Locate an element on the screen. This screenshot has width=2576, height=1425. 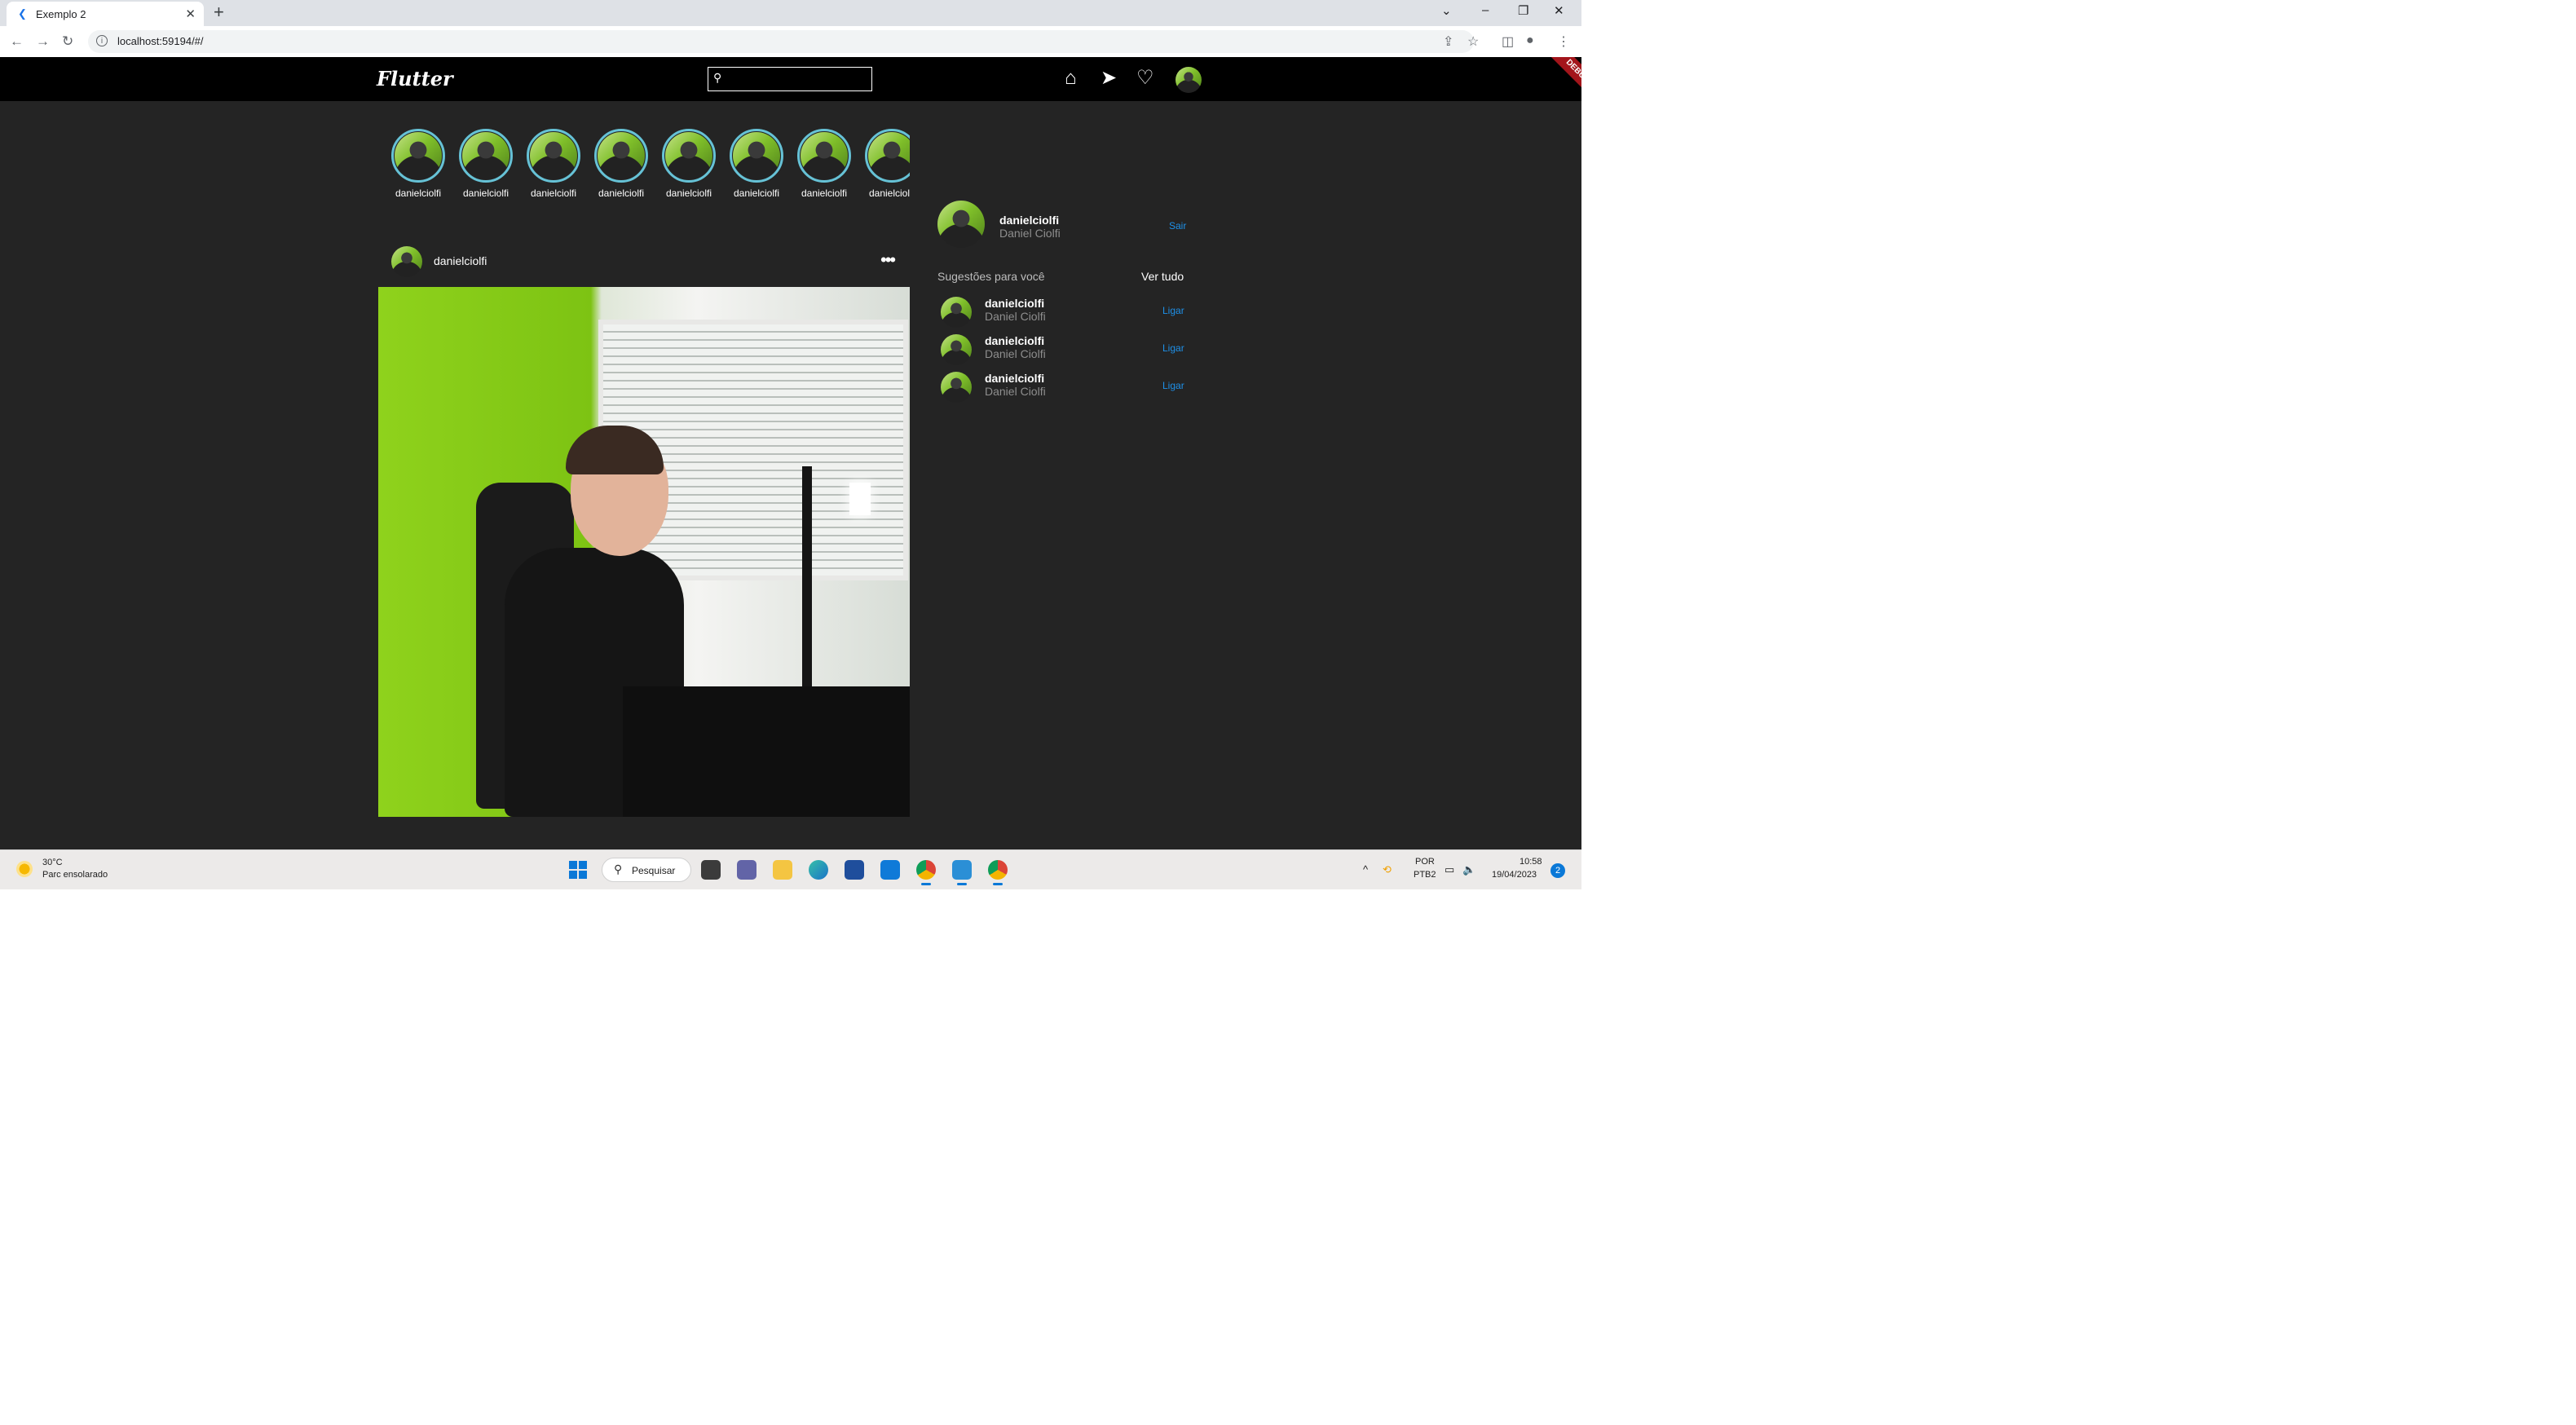
browser-toolbar: ← → ↻ i localhost:59194/#/ ⇪ ☆ ◫ ● ⋮ is located at coordinates (790, 42).